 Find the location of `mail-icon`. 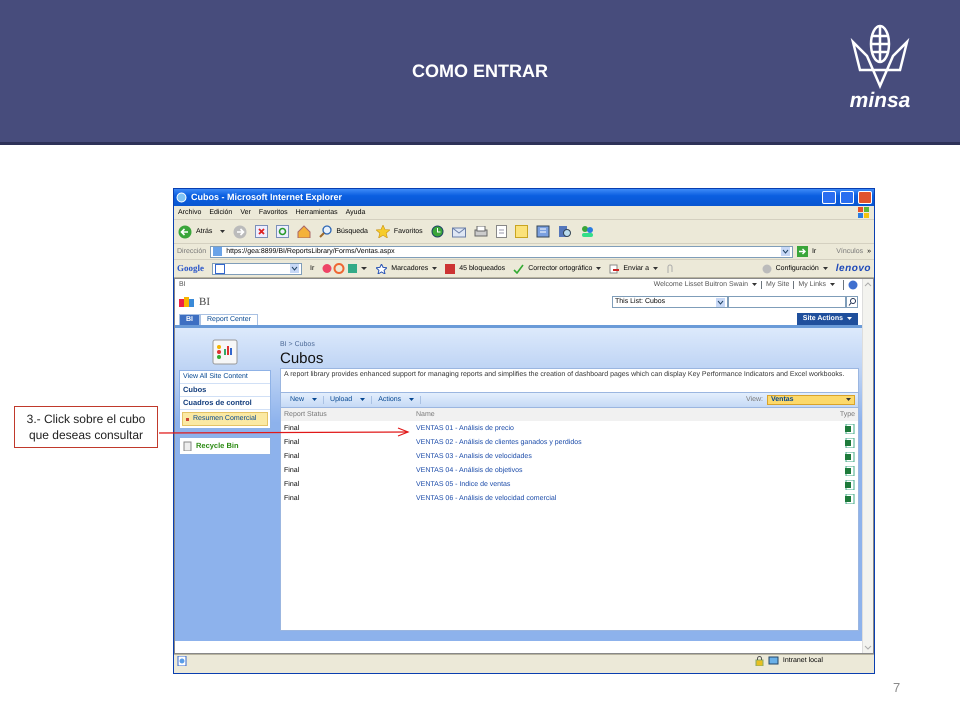

mail-icon is located at coordinates (459, 232).